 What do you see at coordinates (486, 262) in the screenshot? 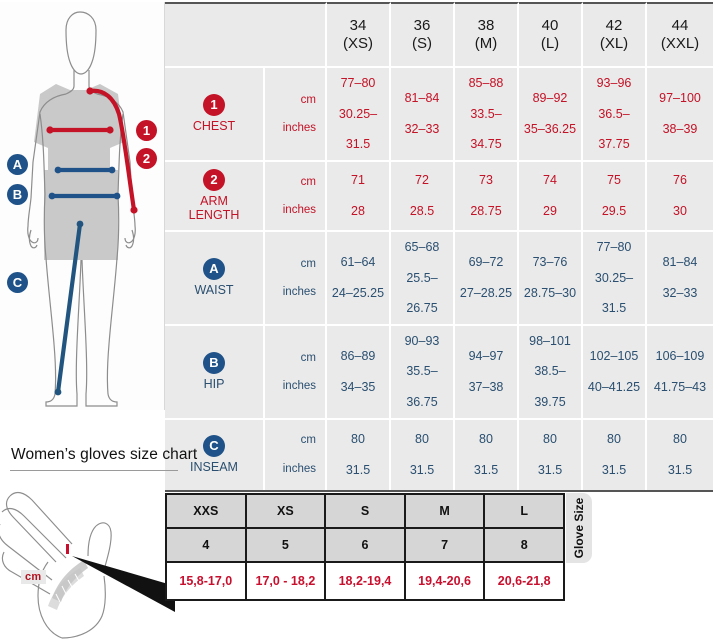
I see `value-cm: 69–72` at bounding box center [486, 262].